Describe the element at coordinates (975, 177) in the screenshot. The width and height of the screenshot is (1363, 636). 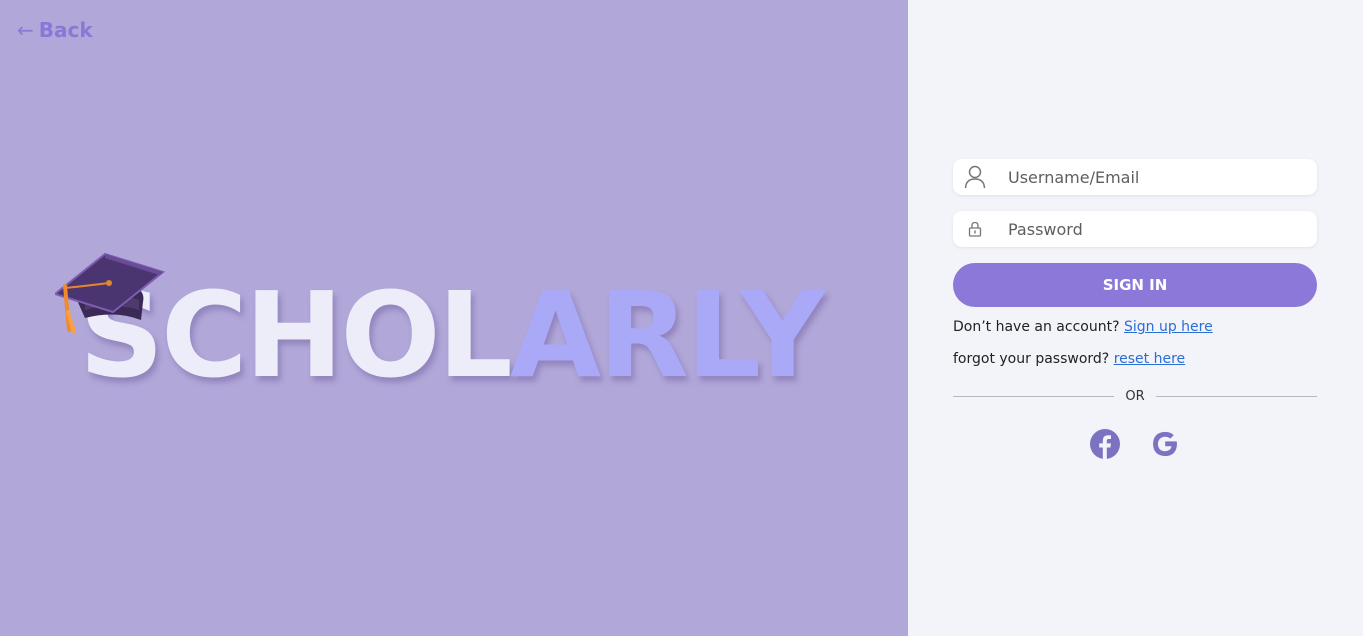
I see `user-icon` at that location.